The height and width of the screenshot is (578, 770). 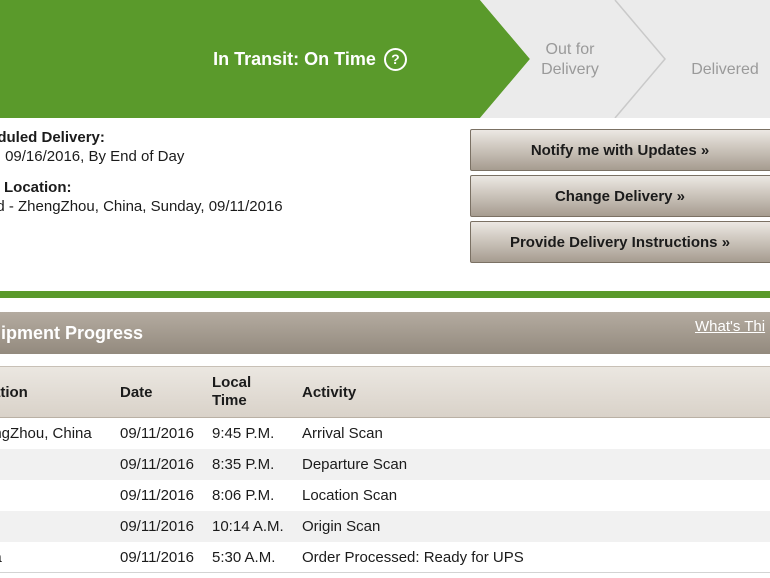 I want to click on whats-this-link: What's Thi, so click(x=730, y=326).